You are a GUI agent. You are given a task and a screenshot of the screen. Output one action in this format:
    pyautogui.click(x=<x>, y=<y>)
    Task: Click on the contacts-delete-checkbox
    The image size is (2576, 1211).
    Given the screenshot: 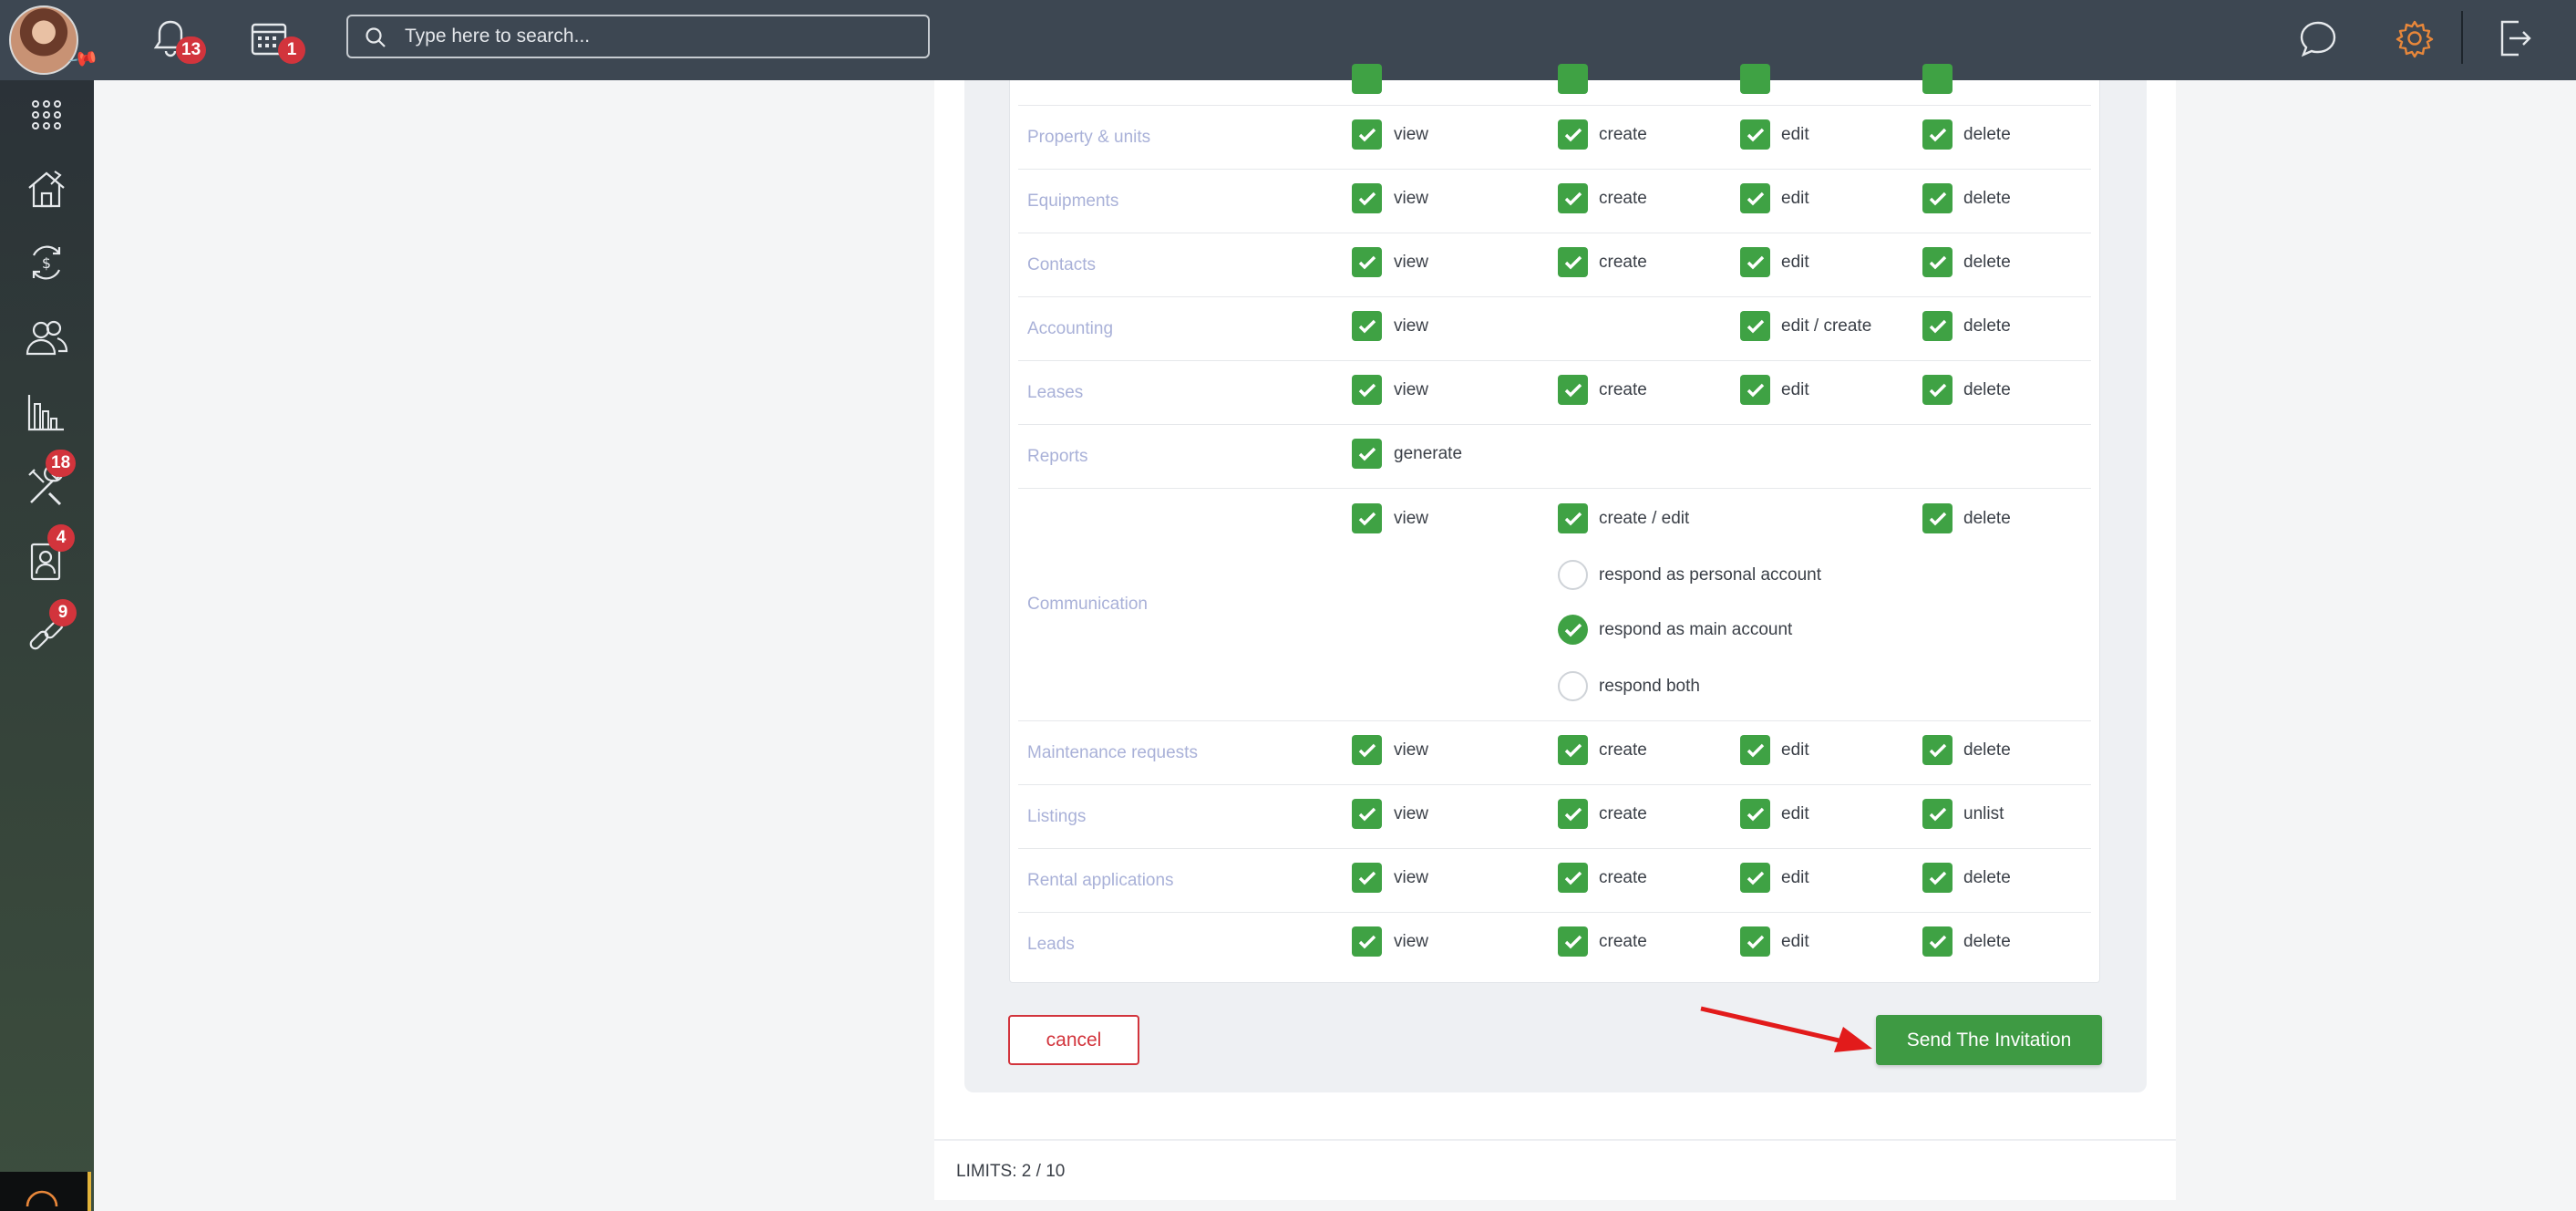 What is the action you would take?
    pyautogui.click(x=1937, y=262)
    